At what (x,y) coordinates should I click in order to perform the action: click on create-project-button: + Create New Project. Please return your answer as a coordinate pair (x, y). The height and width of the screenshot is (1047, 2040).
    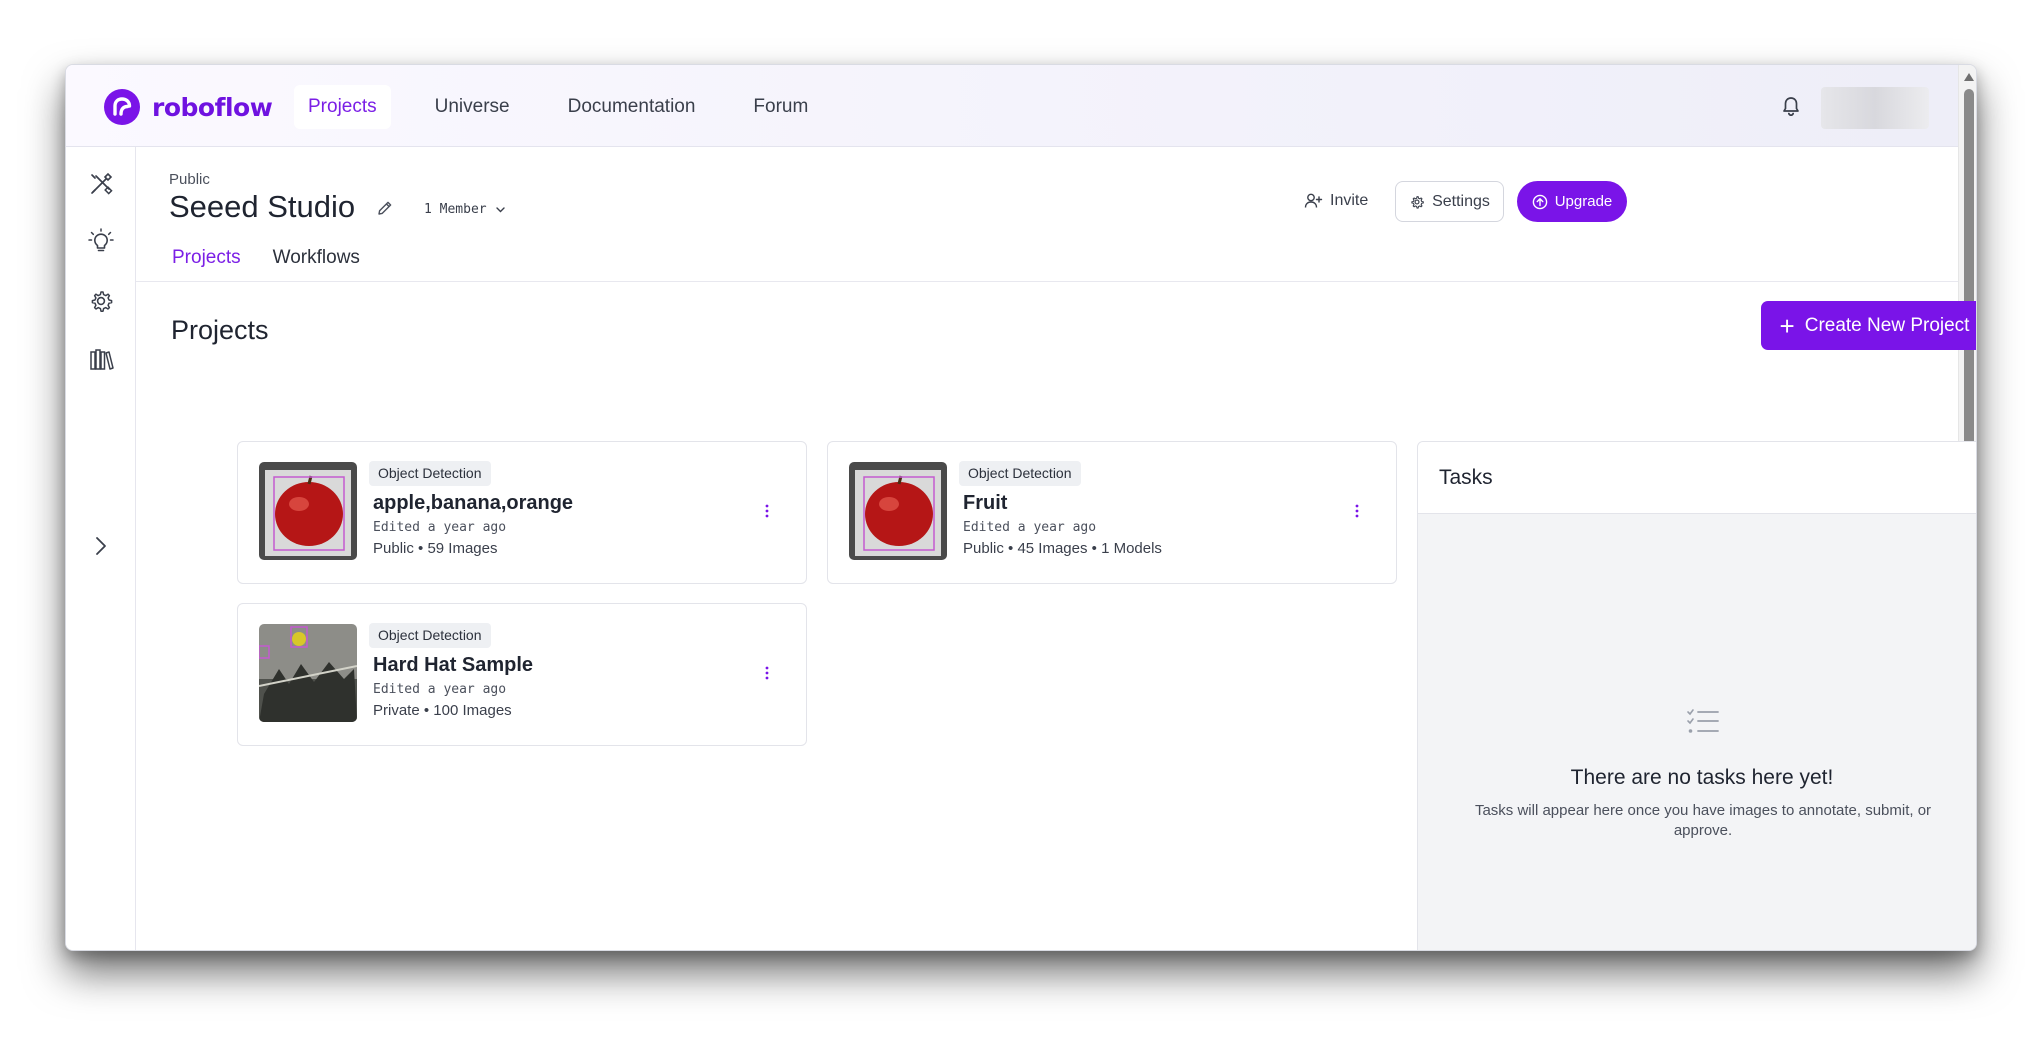
    Looking at the image, I should click on (1868, 325).